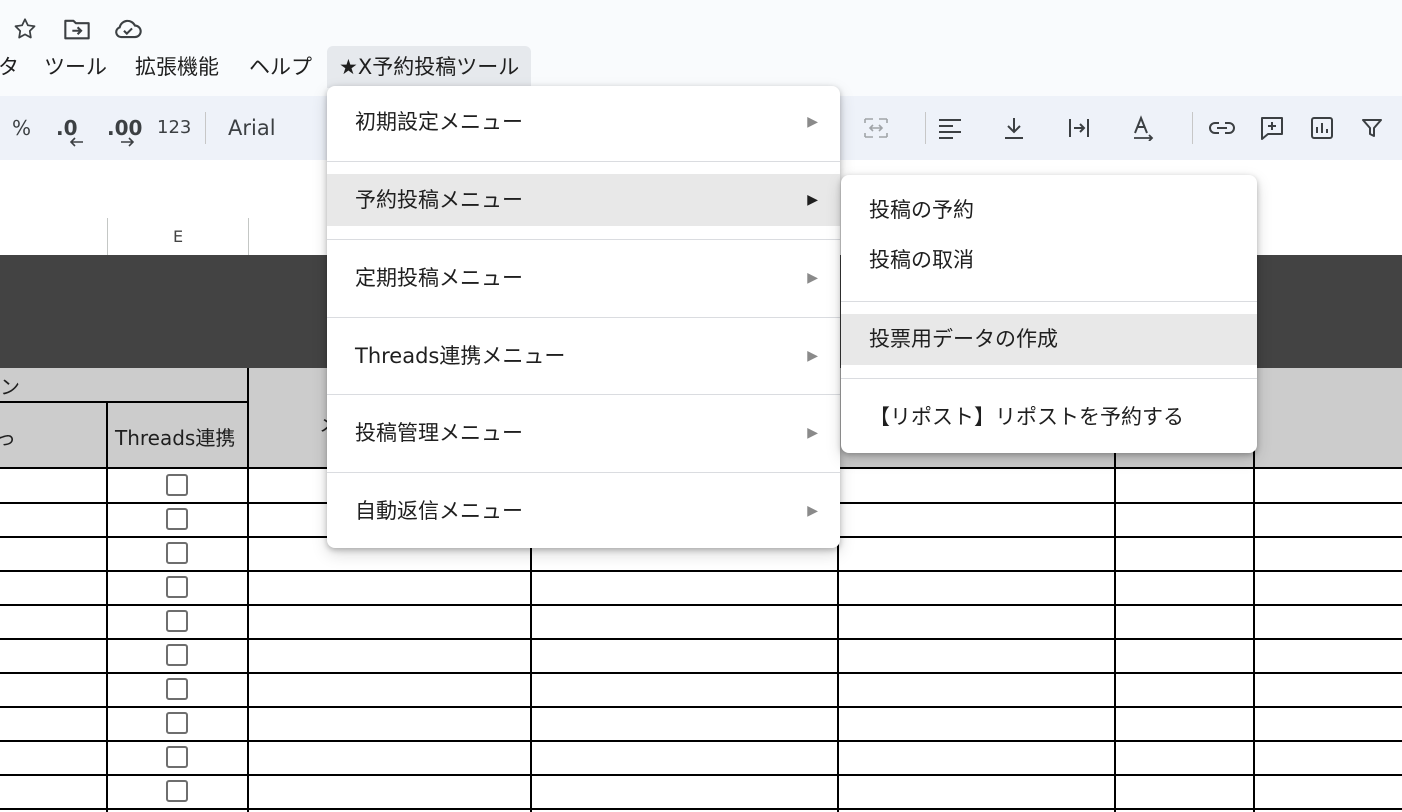  Describe the element at coordinates (583, 356) in the screenshot. I see `menu-item-threads-integration: Threads連携メニュー ▶` at that location.